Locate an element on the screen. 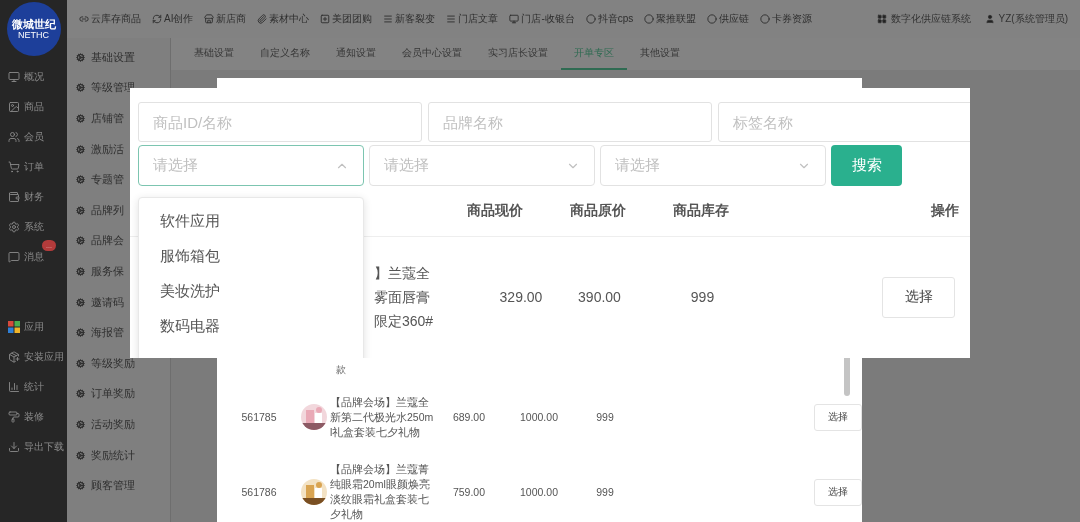  tab: 基础设置 is located at coordinates (214, 54).